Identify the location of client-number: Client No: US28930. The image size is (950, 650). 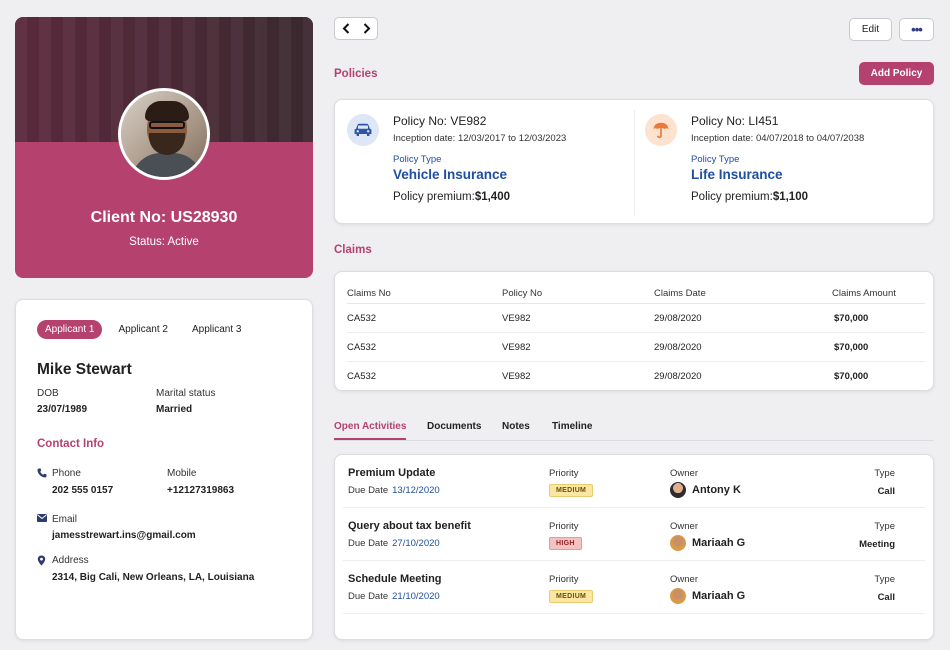
(164, 217).